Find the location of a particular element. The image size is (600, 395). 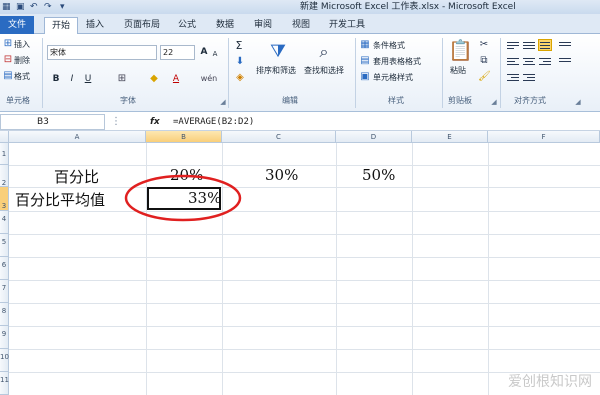

editing-group-label: 编辑 is located at coordinates (290, 100).